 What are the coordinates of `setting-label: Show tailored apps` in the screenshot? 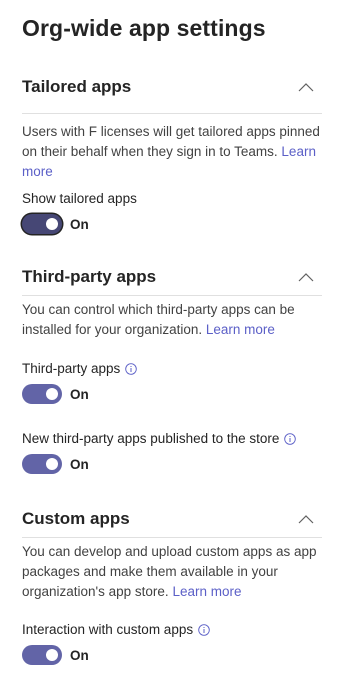 It's located at (79, 199).